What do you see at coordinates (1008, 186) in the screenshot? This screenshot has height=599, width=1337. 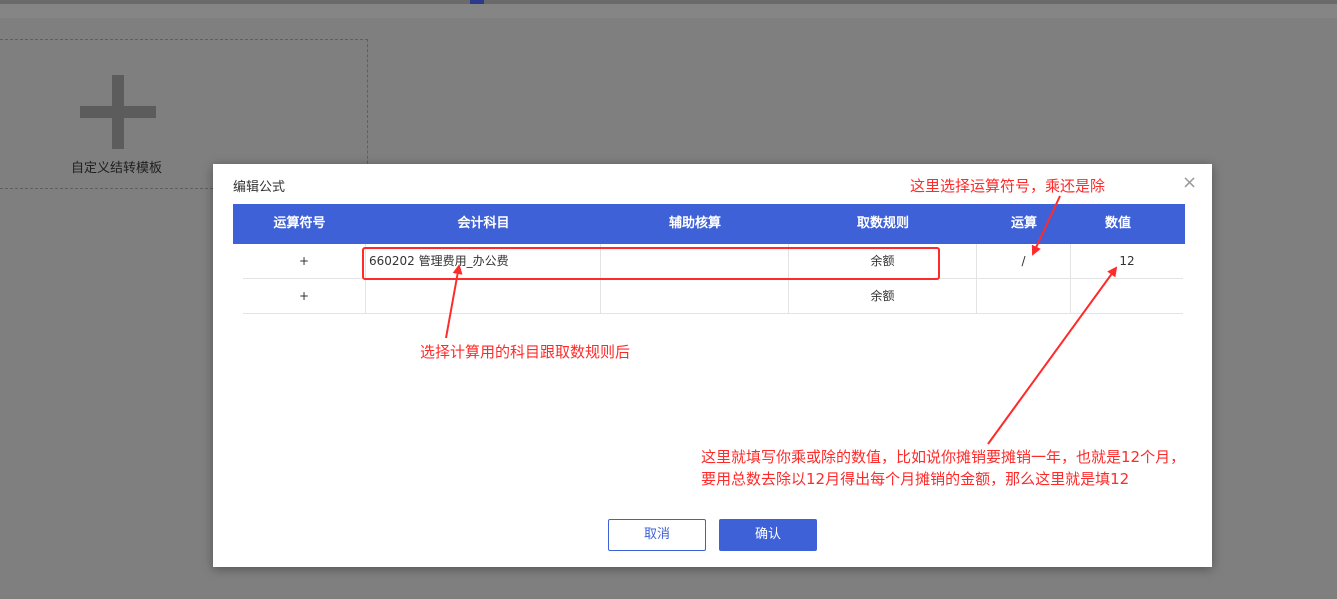 I see `operator-annotation: 这里选择运算符号，乘还是除` at bounding box center [1008, 186].